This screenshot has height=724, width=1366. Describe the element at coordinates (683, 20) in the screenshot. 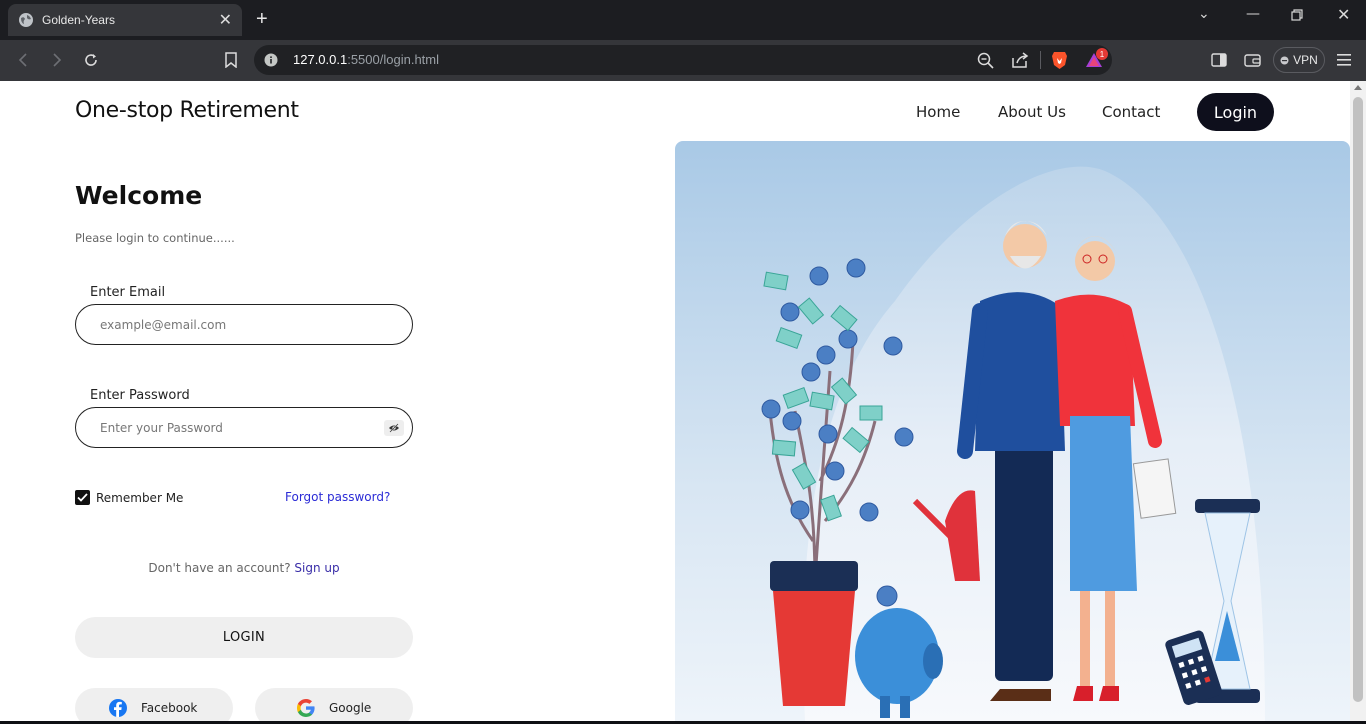

I see `browser-tabbar: Golden-Years ✕ + ⌄ — ✕` at that location.